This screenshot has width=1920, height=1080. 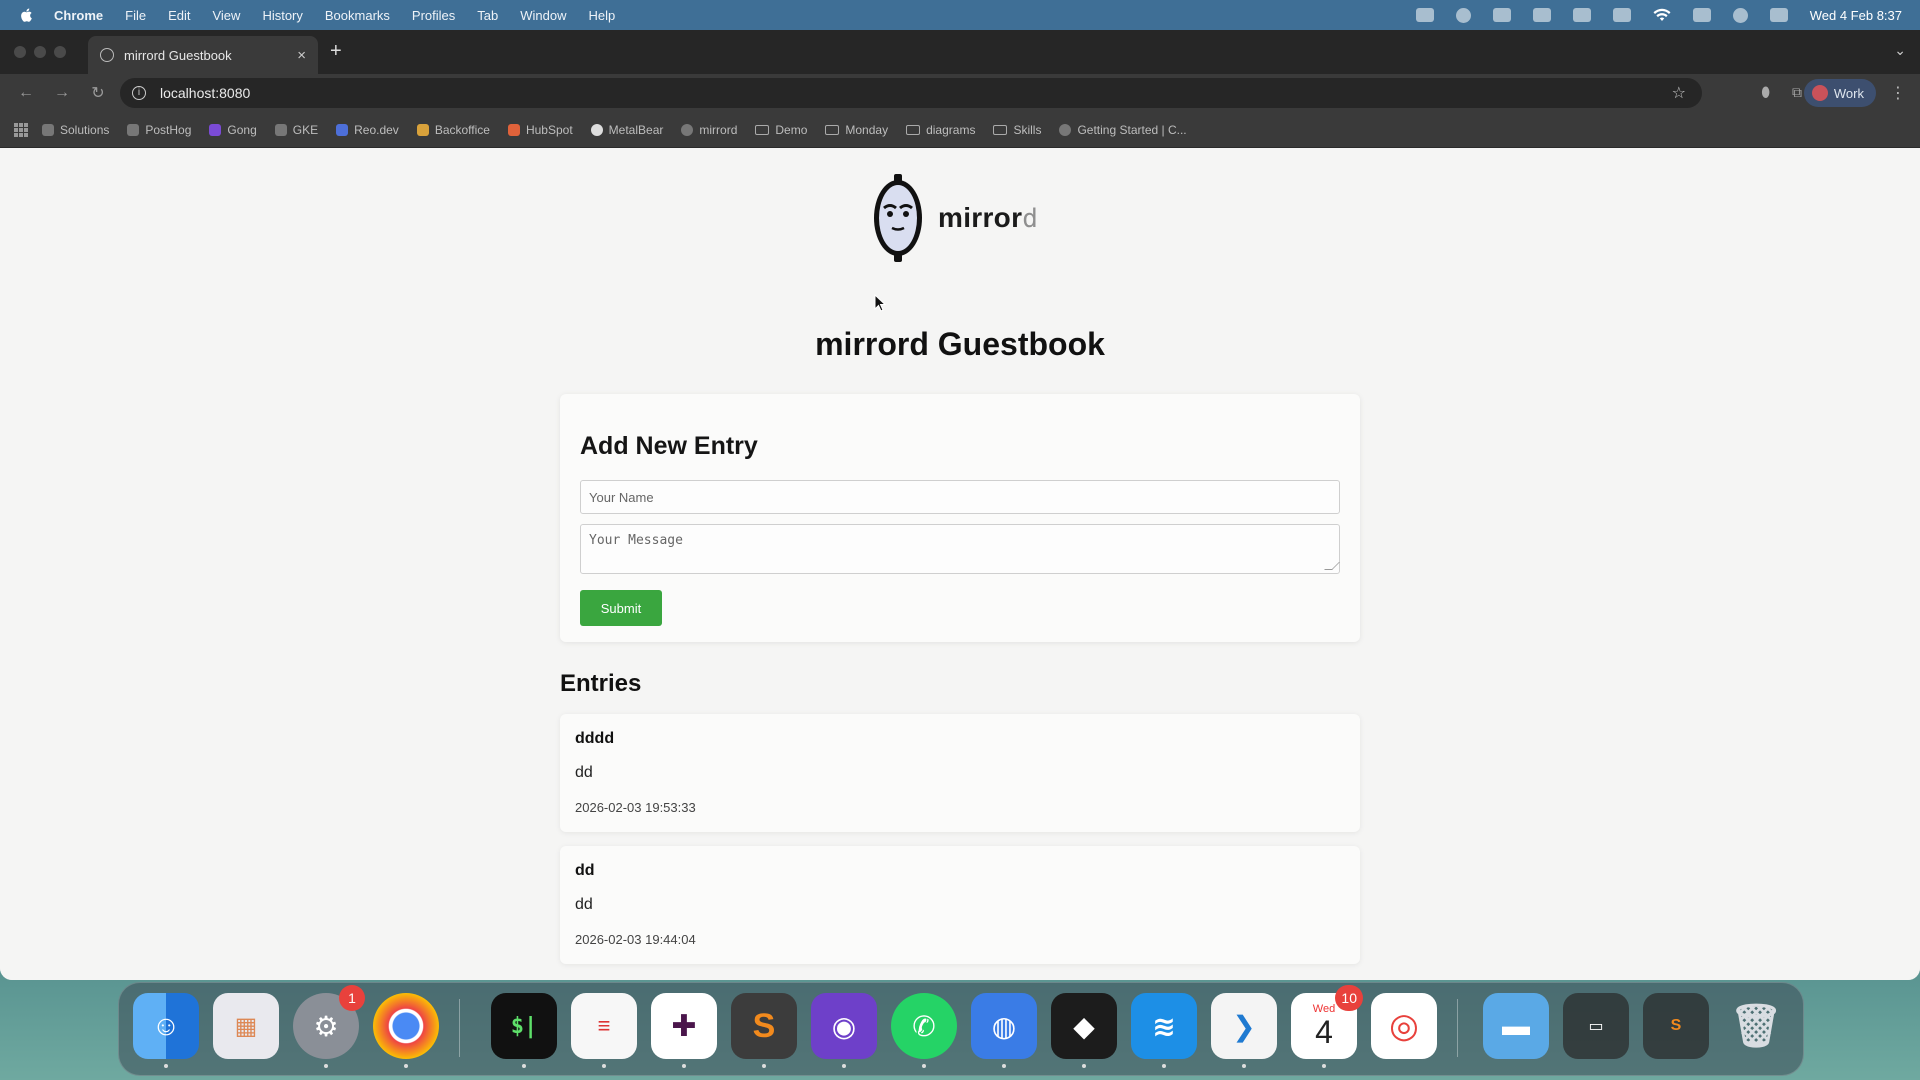 I want to click on bookmark-metalbear: MetalBear, so click(x=626, y=130).